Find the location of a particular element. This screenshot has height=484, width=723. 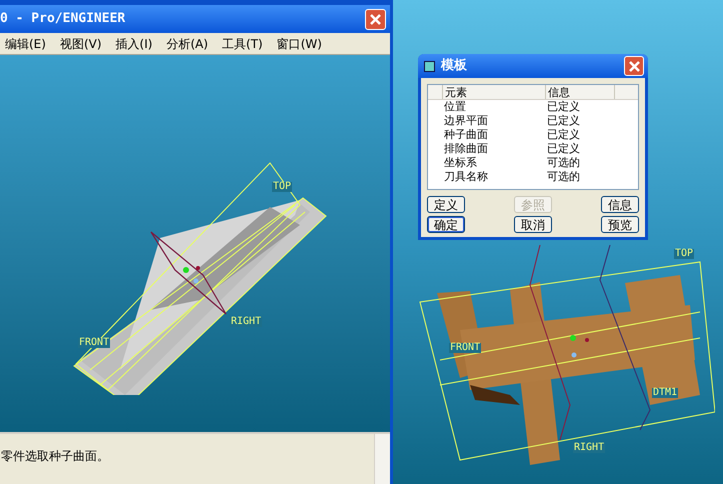

datum-label: DTM1 is located at coordinates (665, 393).